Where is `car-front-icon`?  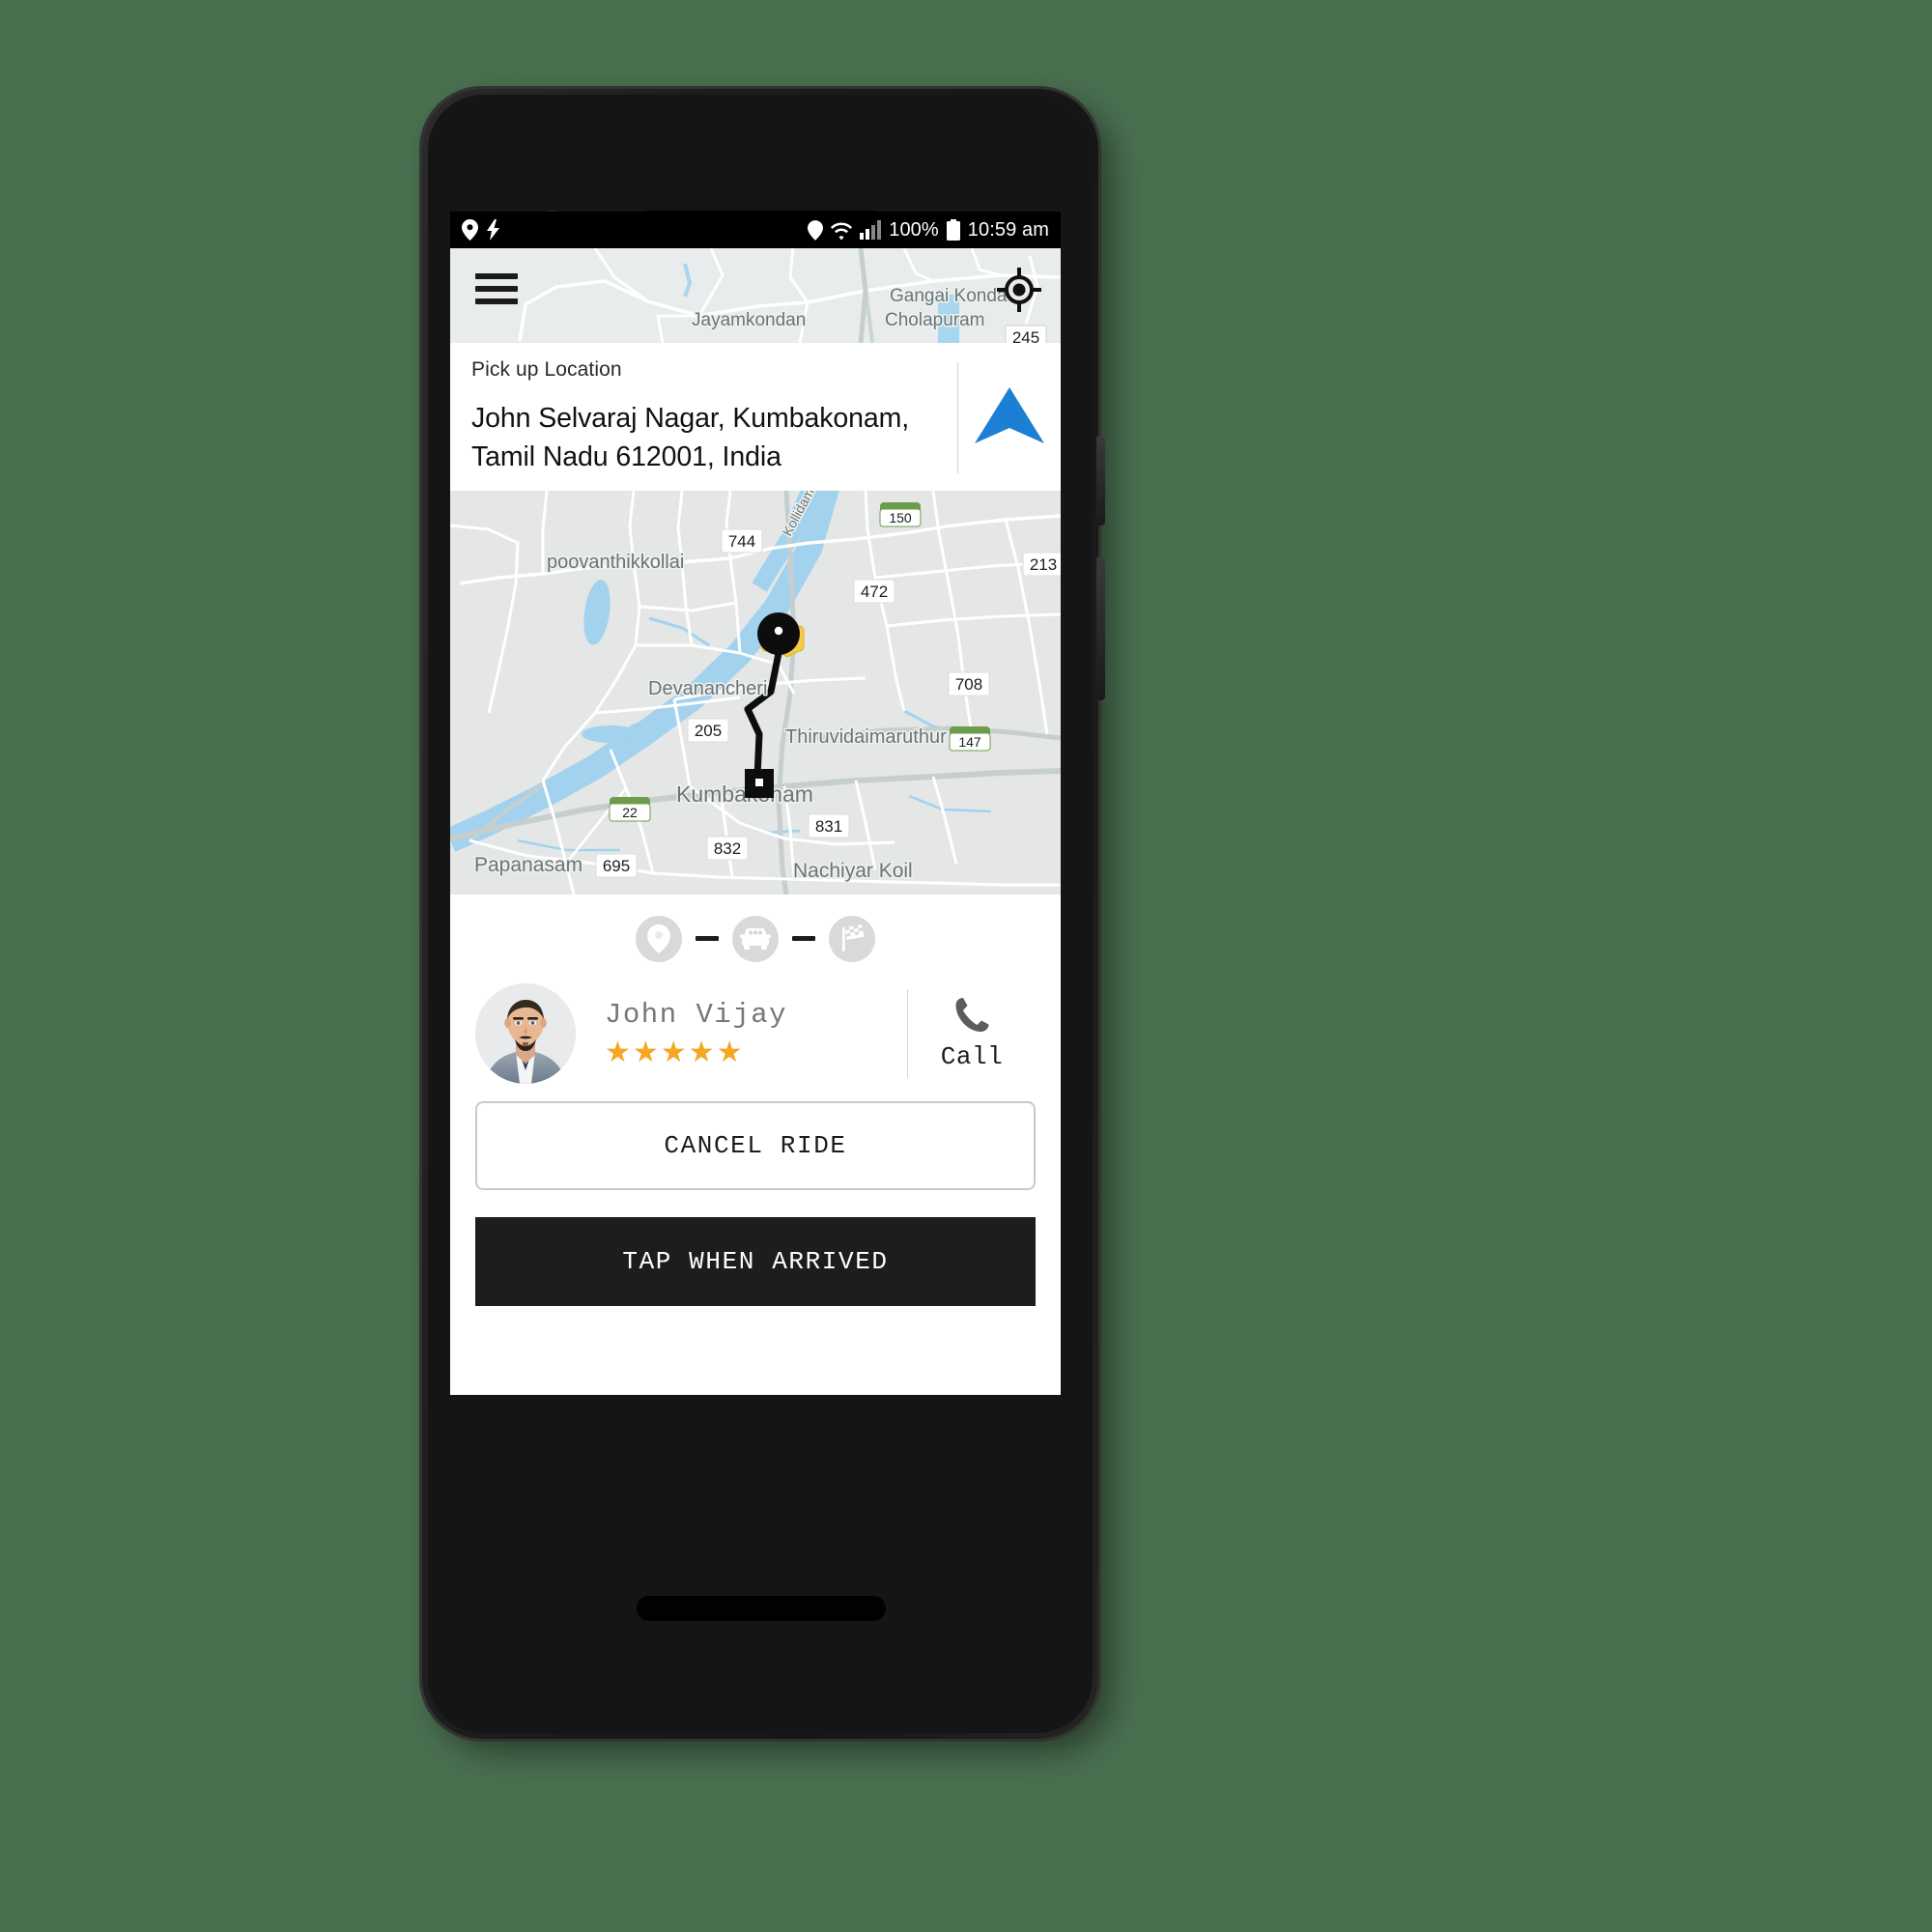
car-front-icon is located at coordinates (755, 938).